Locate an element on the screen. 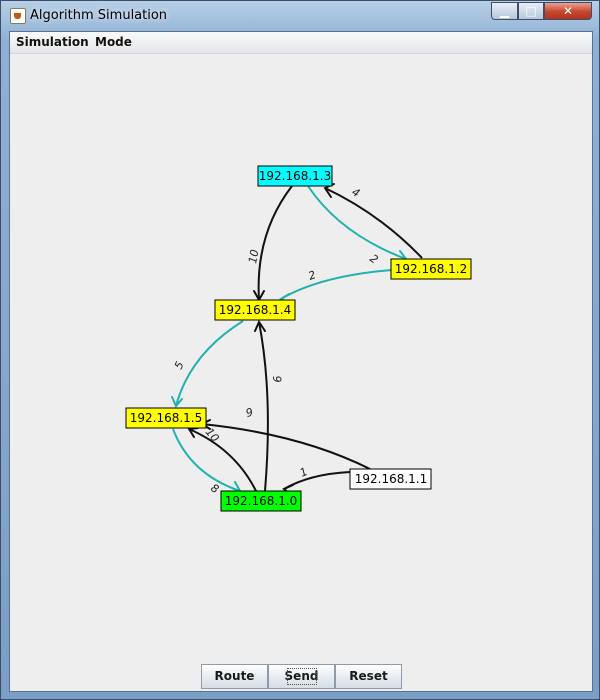 This screenshot has height=700, width=600. node-192.168.1.5: 192.168.1.5 is located at coordinates (166, 418).